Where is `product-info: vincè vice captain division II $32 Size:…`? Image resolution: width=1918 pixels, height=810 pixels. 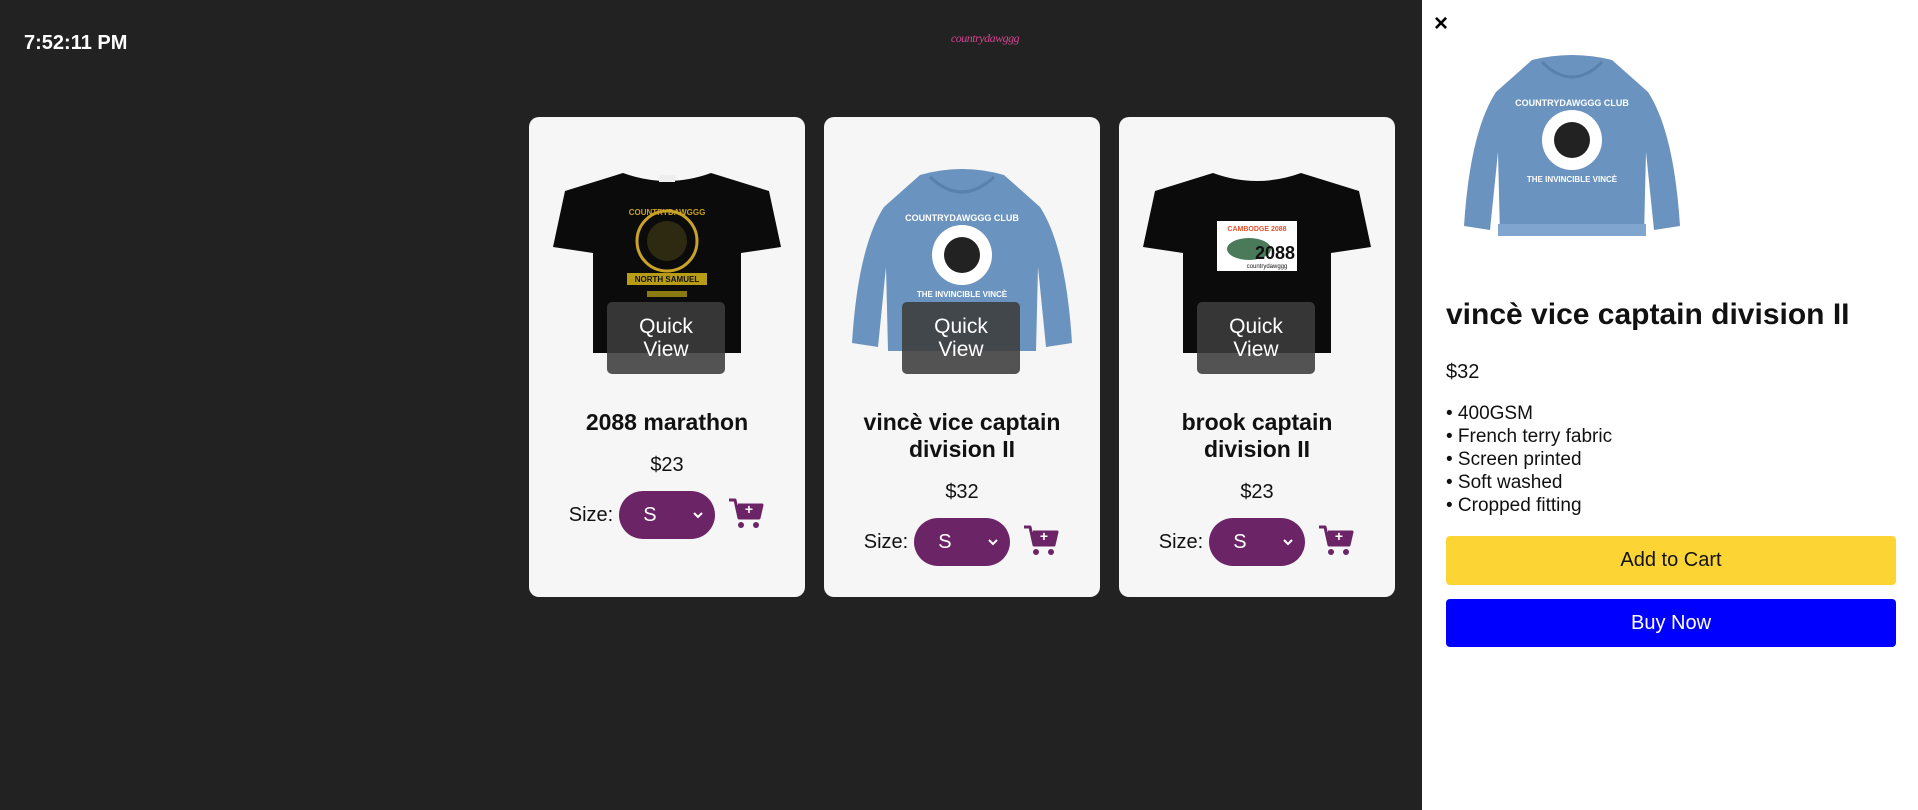
product-info: vincè vice captain division II $32 Size:… is located at coordinates (962, 487).